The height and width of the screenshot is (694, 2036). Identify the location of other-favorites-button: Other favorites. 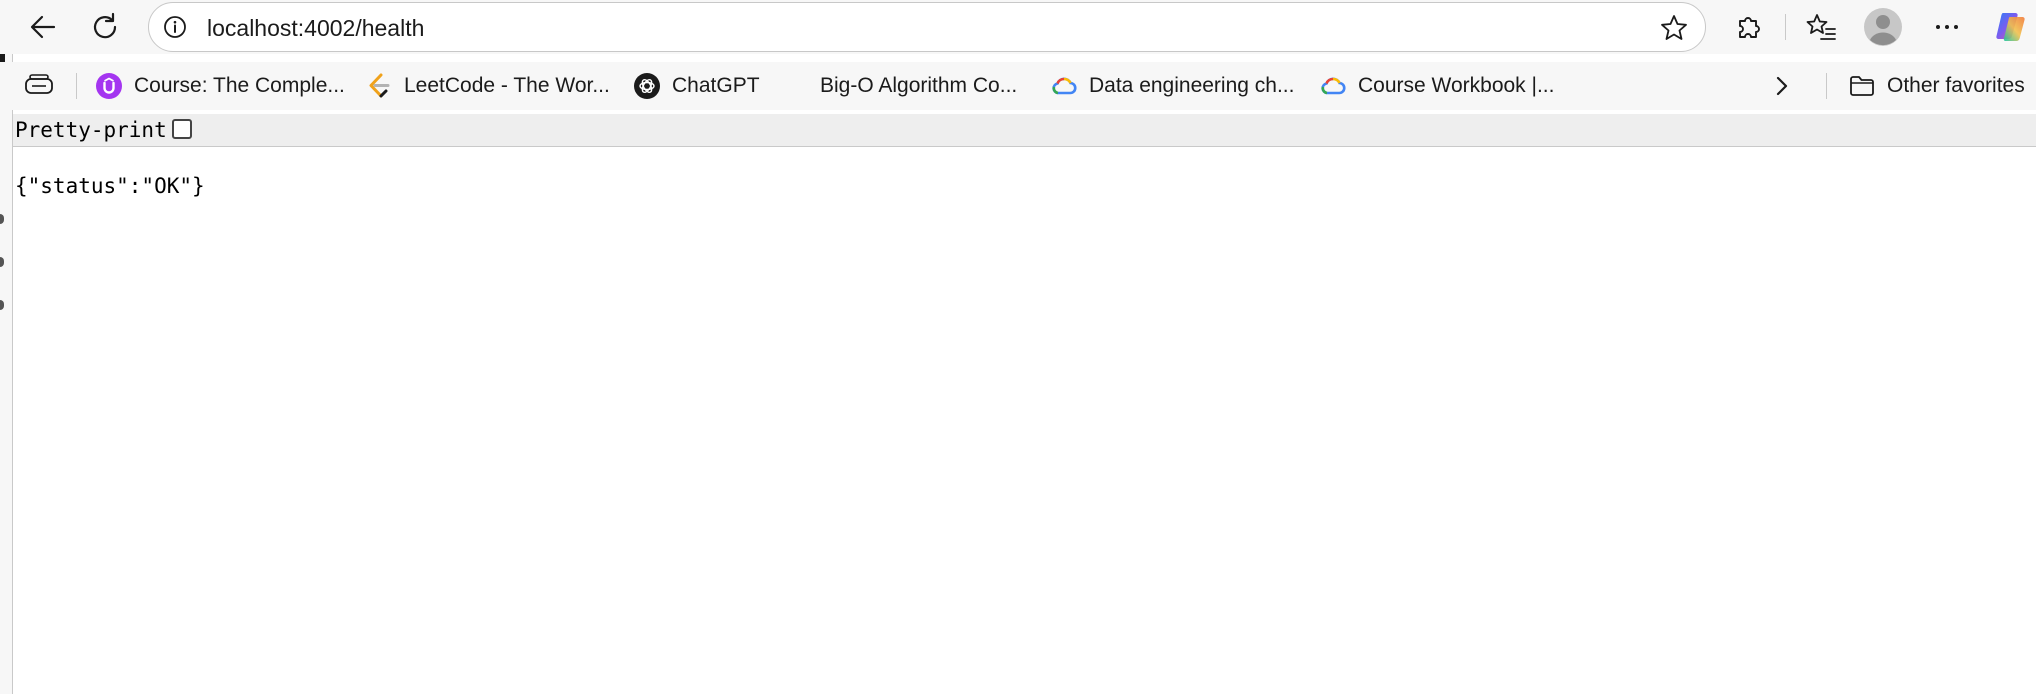
(1937, 86).